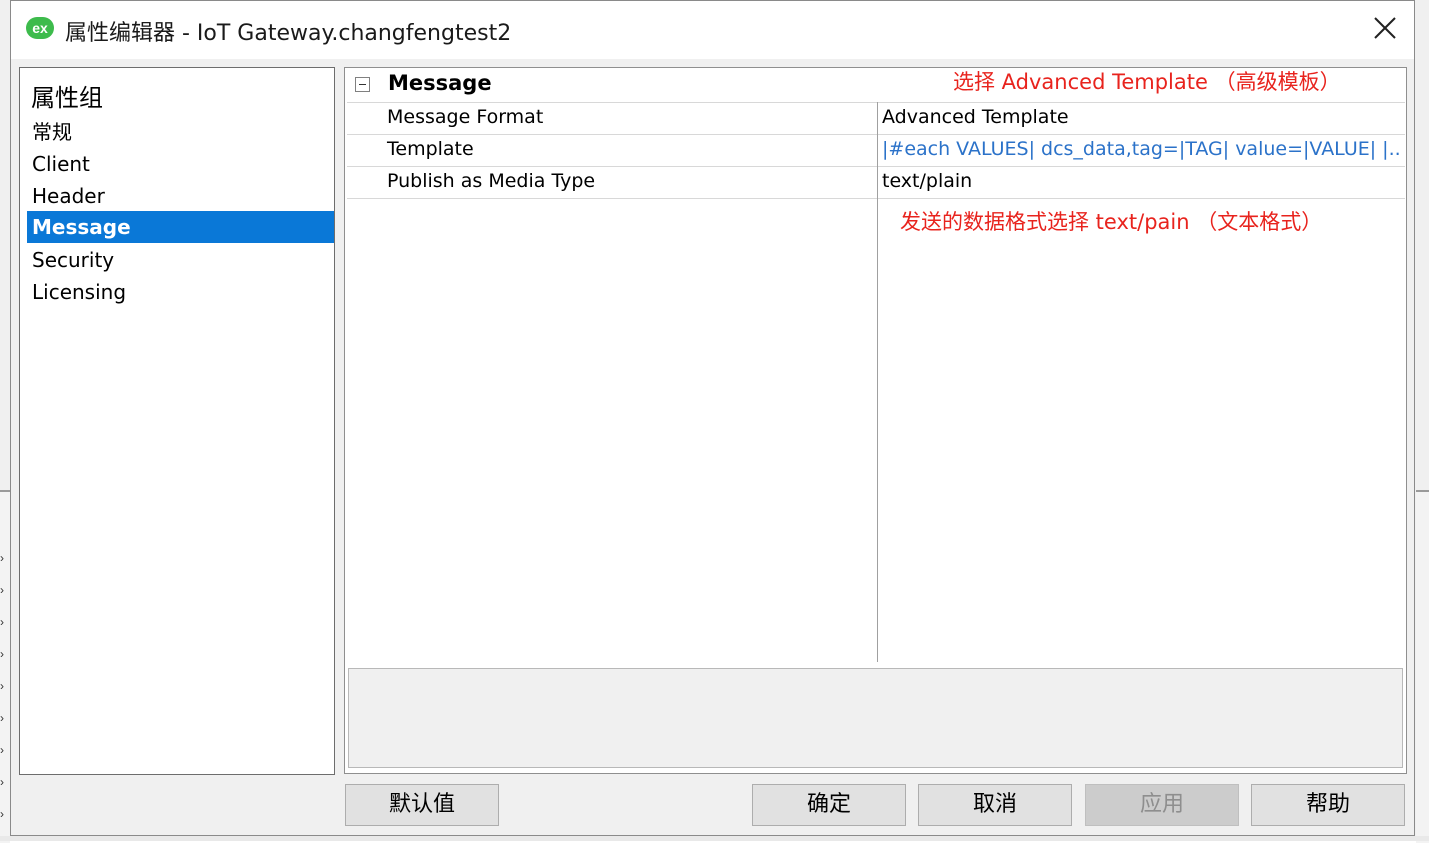 The height and width of the screenshot is (843, 1429). Describe the element at coordinates (1147, 82) in the screenshot. I see `annotation-format-note: 选择 Advanced Template （高级模板）` at that location.